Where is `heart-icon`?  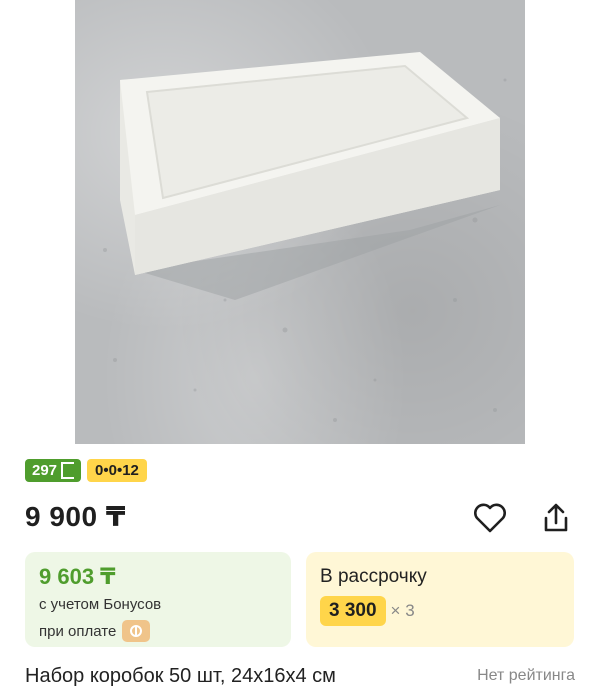 heart-icon is located at coordinates (490, 518).